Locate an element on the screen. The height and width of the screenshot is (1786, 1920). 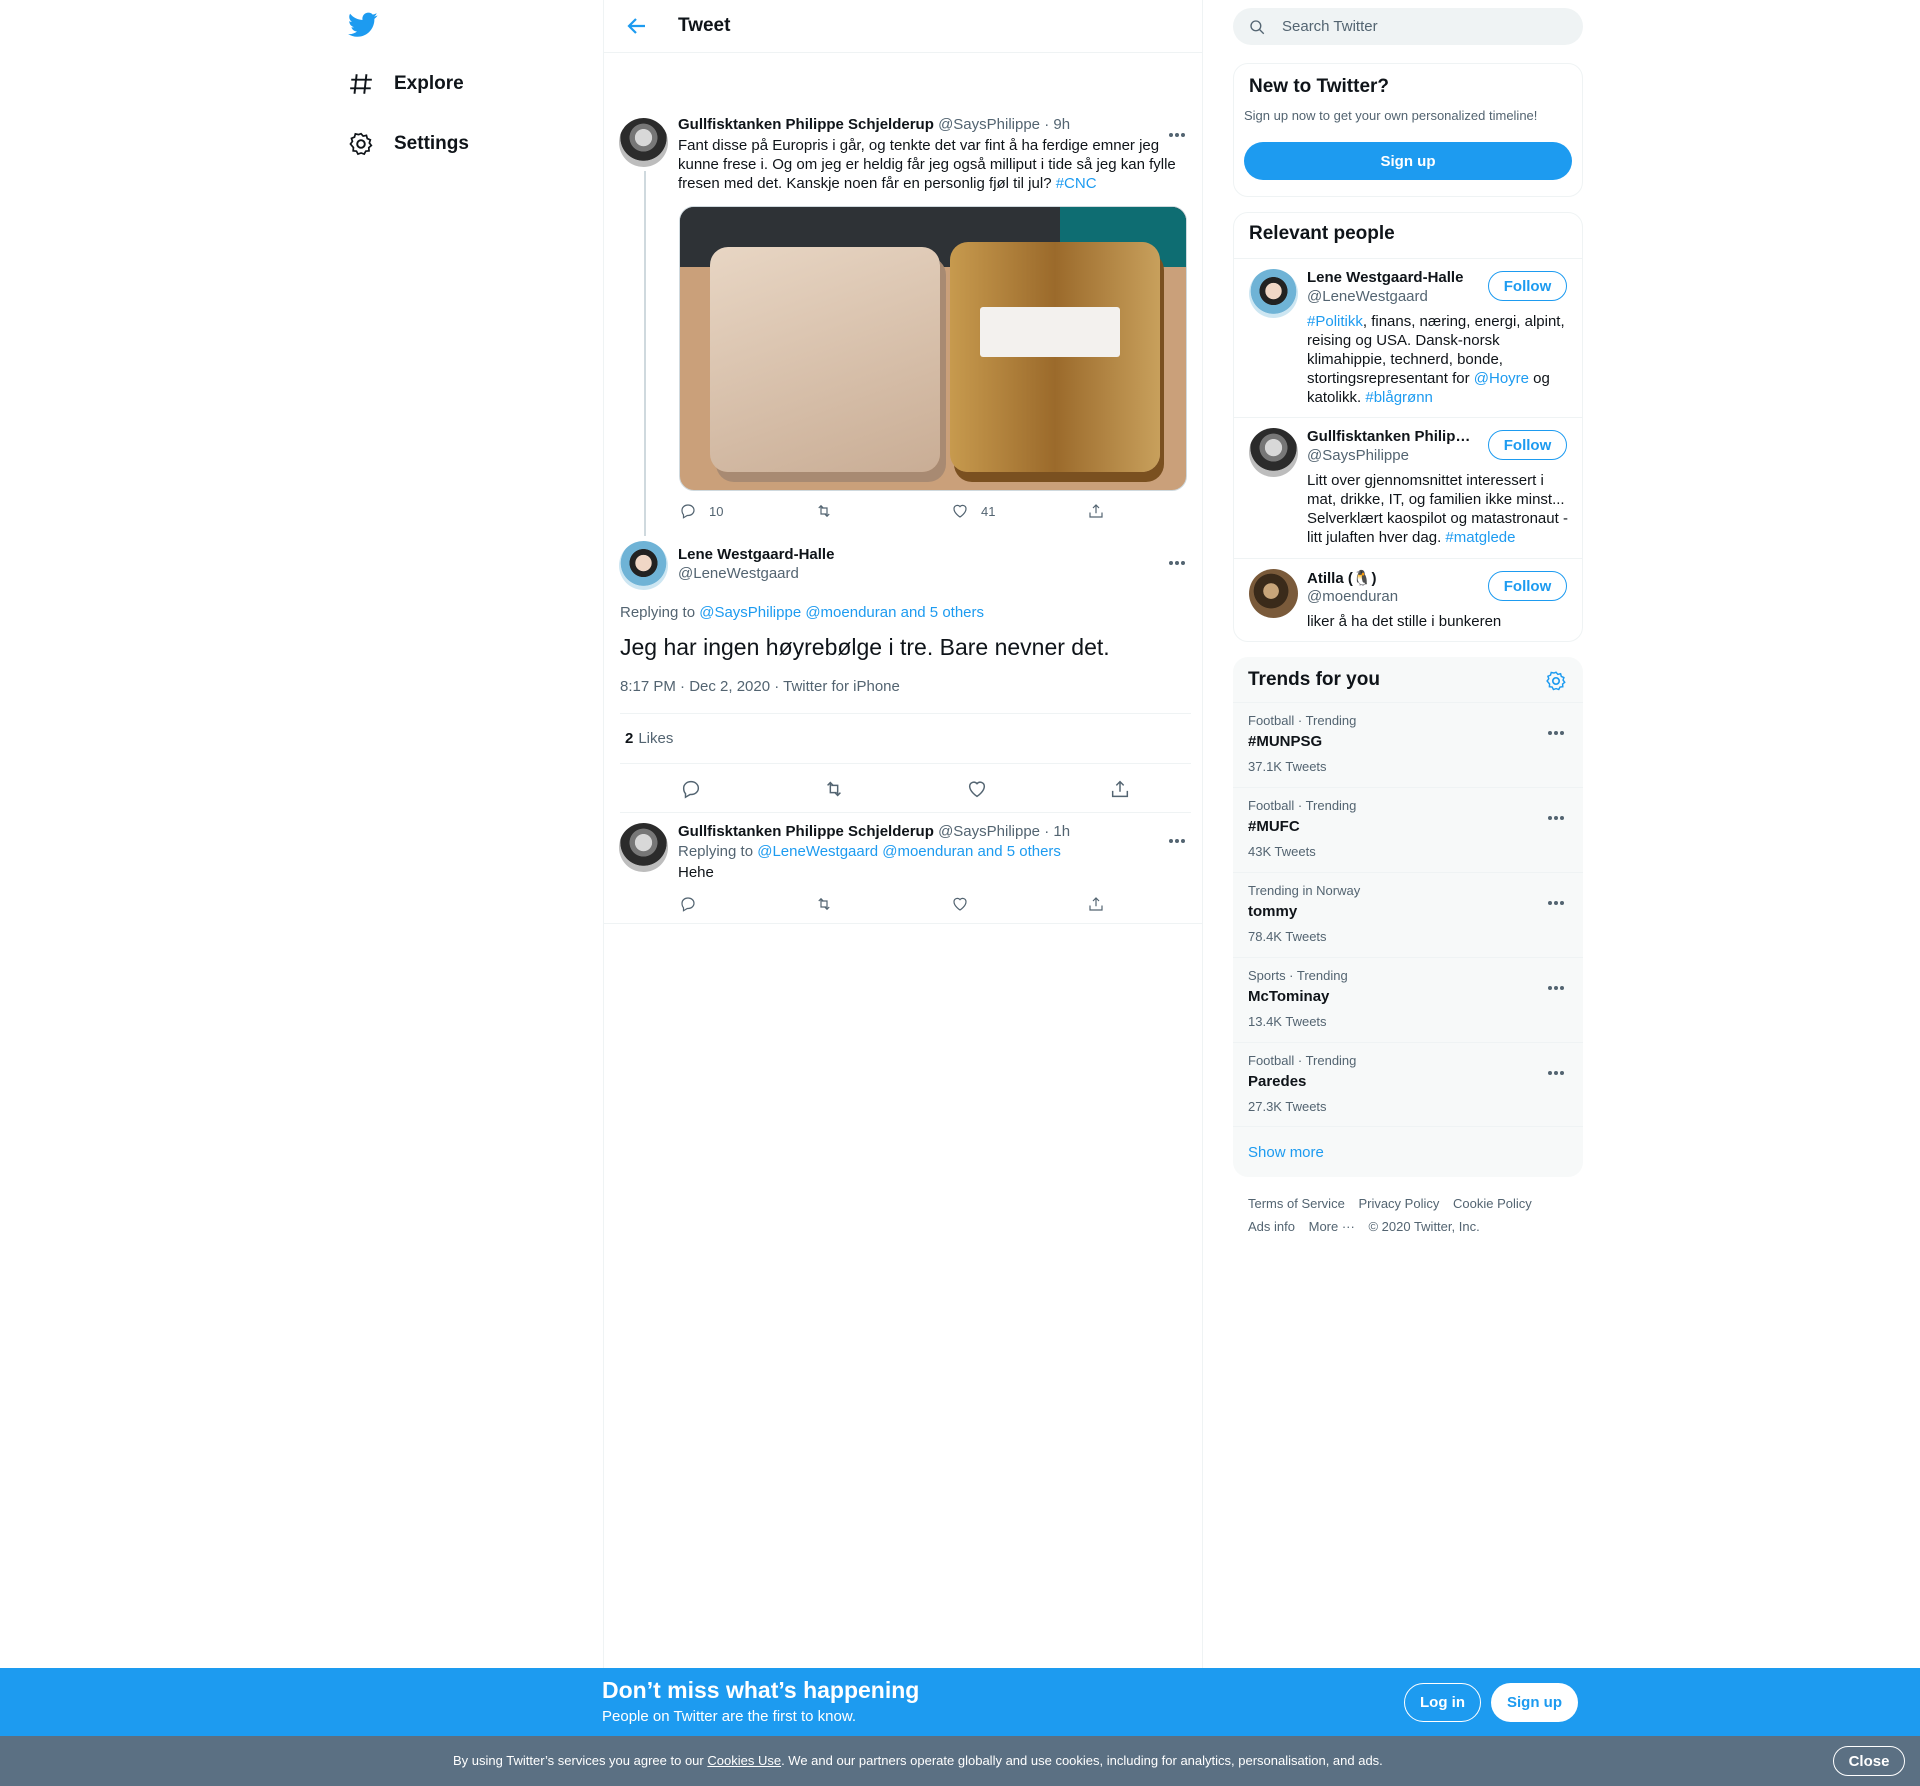
reply-button is located at coordinates (747, 904).